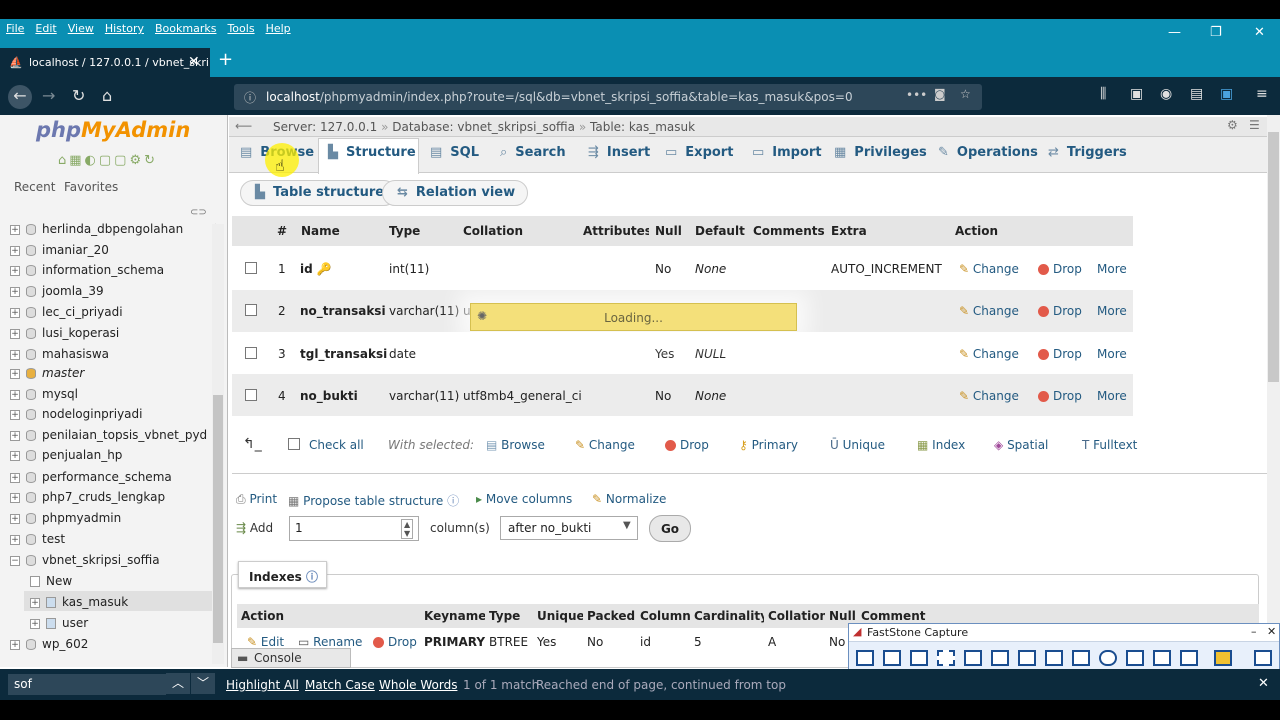 The height and width of the screenshot is (720, 1280). What do you see at coordinates (218, 519) in the screenshot?
I see `sidebar-scroll-thumb` at bounding box center [218, 519].